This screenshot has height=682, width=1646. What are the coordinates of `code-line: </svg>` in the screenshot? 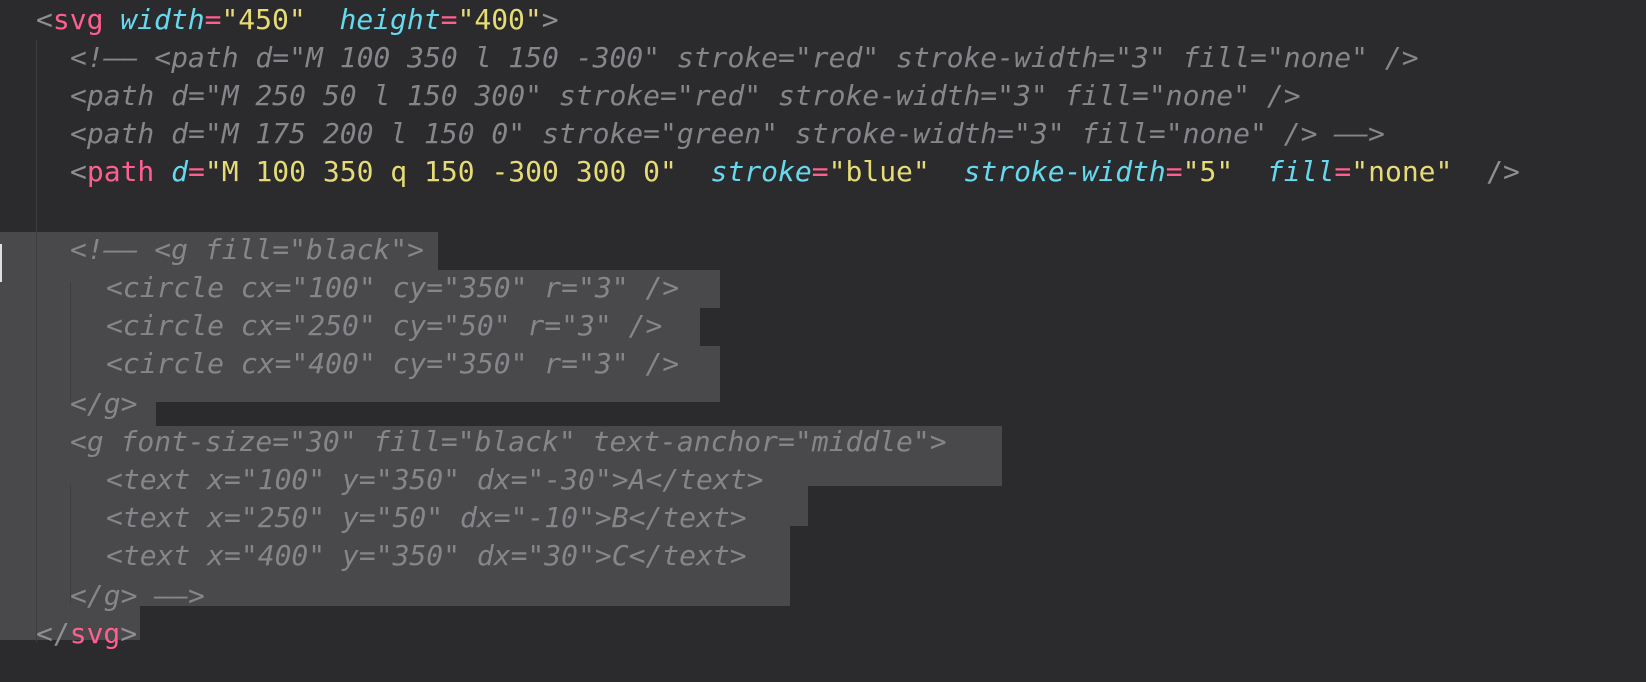 It's located at (68, 634).